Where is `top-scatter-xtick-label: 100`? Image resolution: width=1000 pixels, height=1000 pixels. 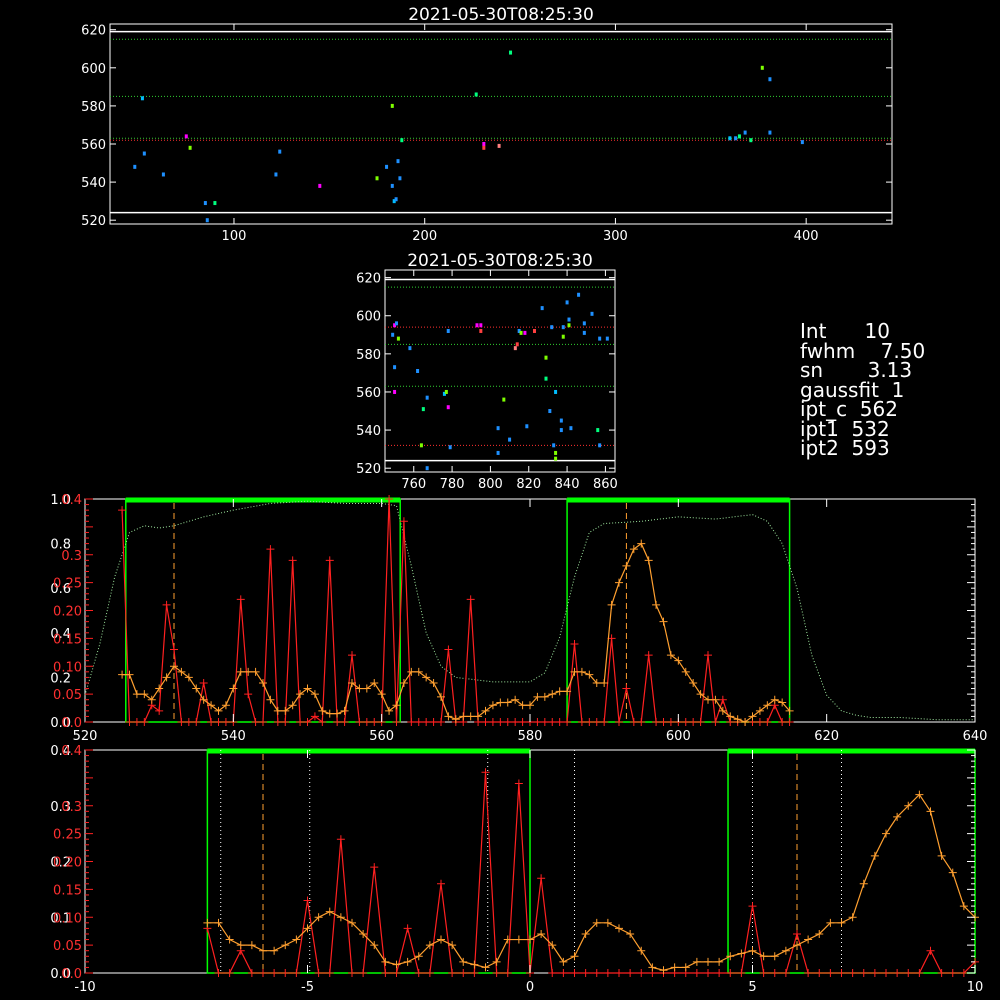
top-scatter-xtick-label: 100 is located at coordinates (234, 236).